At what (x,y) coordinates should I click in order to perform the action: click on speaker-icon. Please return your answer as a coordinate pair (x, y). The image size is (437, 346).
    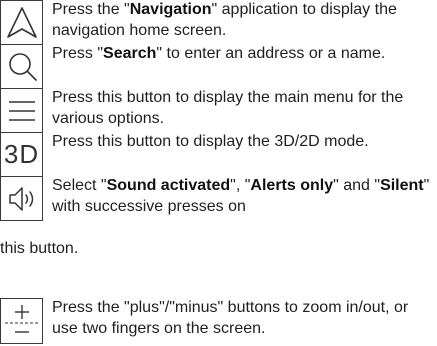
    Looking at the image, I should click on (20, 198).